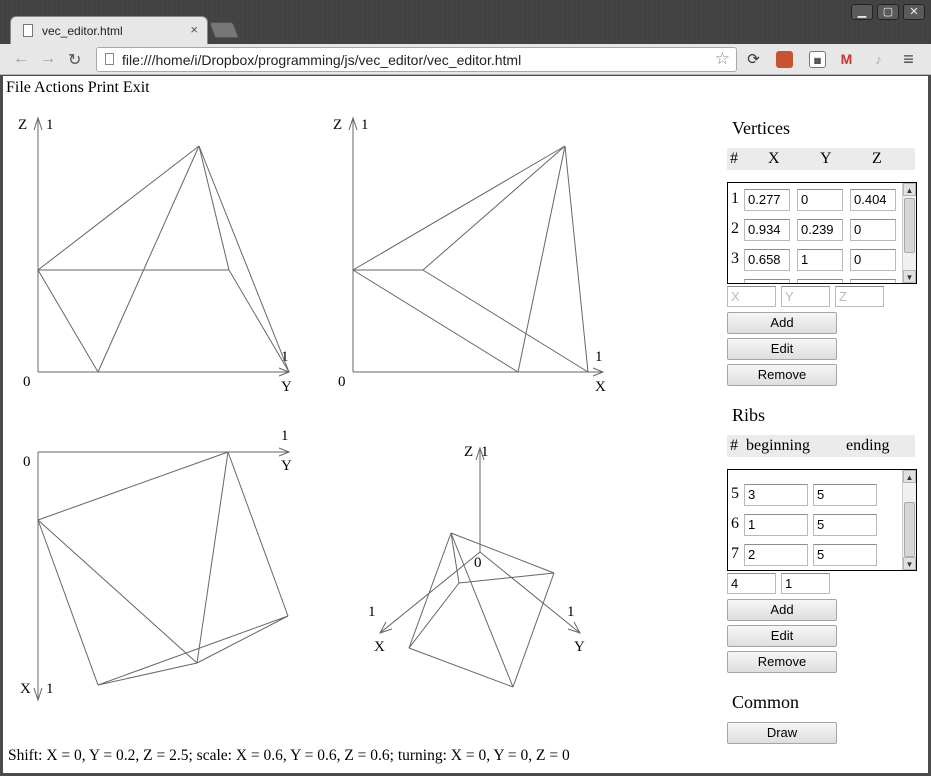 The width and height of the screenshot is (931, 776). I want to click on axis-max-z: 1, so click(485, 452).